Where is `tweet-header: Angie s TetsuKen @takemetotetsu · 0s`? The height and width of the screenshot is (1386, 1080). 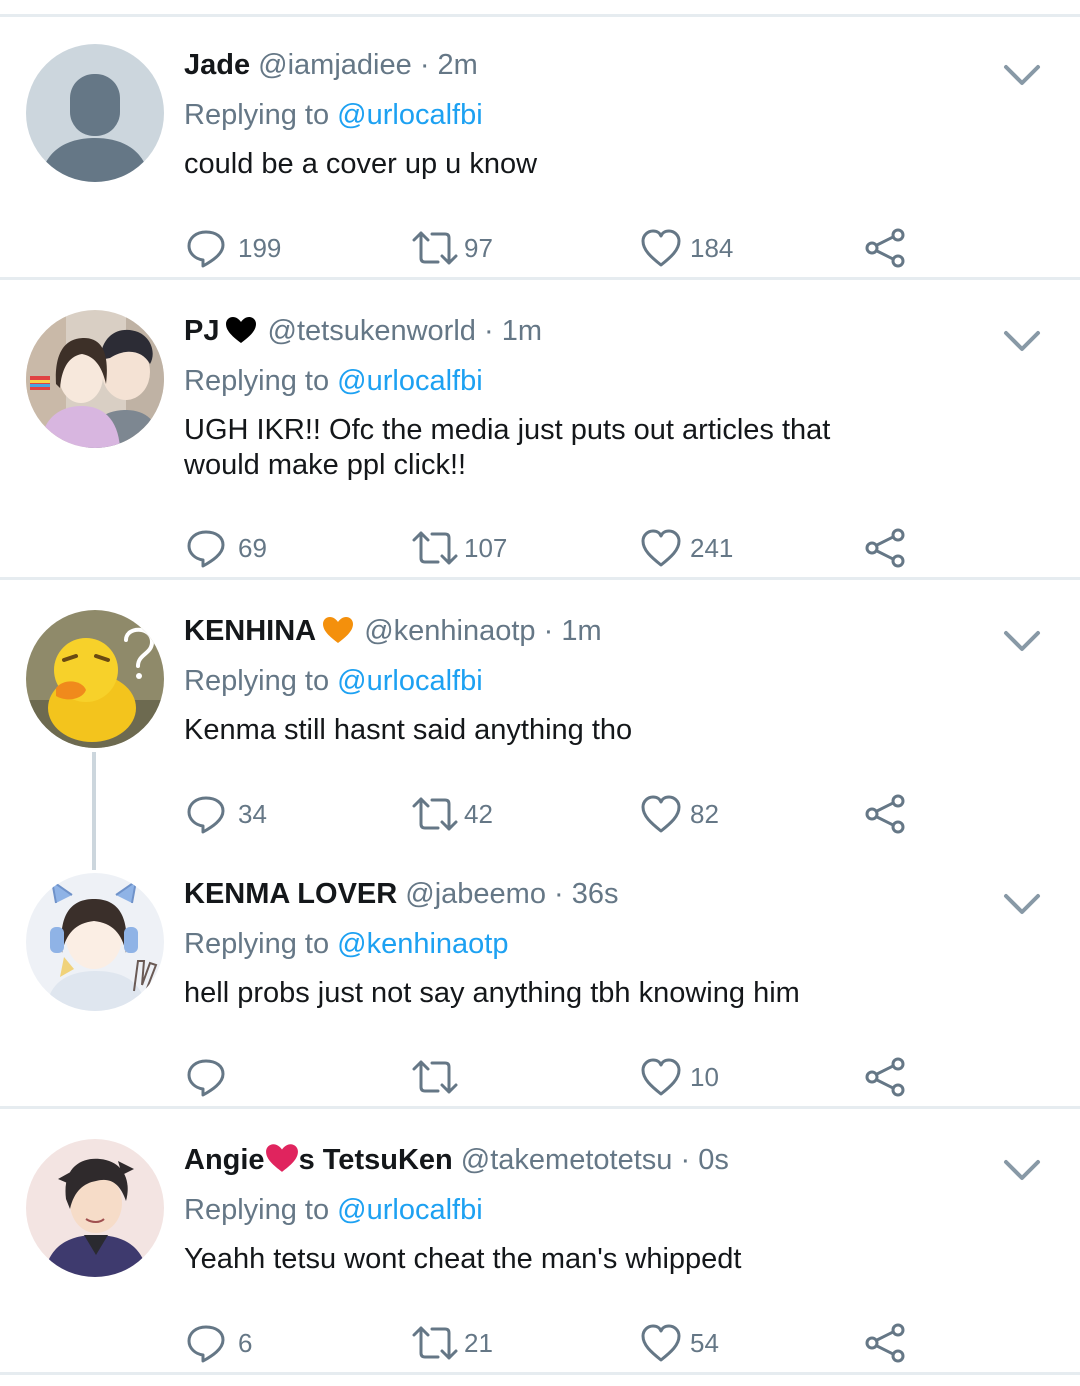
tweet-header: Angie s TetsuKen @takemetotetsu · 0s is located at coordinates (456, 1160).